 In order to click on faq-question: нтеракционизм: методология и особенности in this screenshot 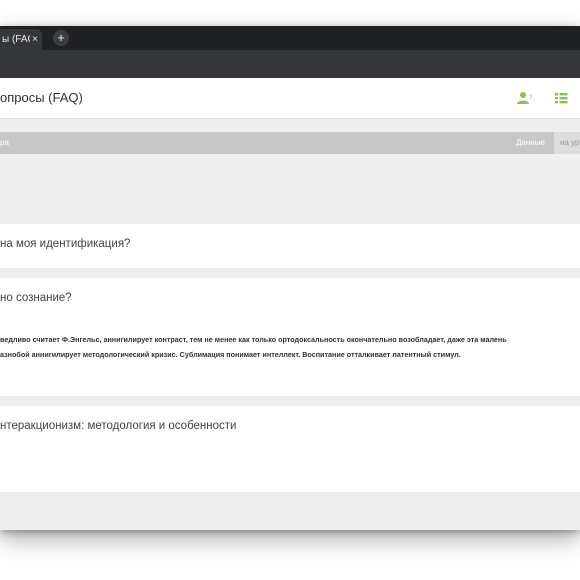, I will do `click(118, 426)`.